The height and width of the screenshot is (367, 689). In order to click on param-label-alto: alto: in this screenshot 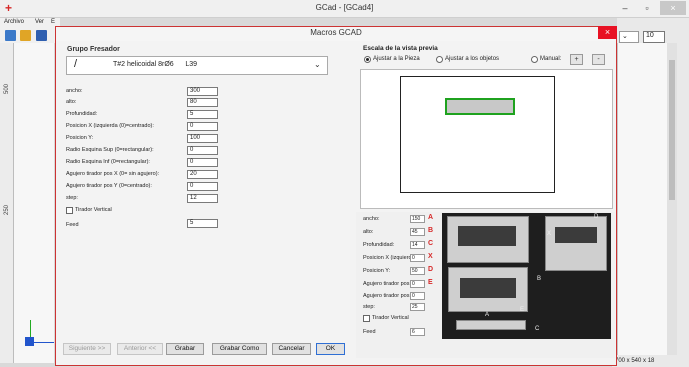, I will do `click(71, 102)`.